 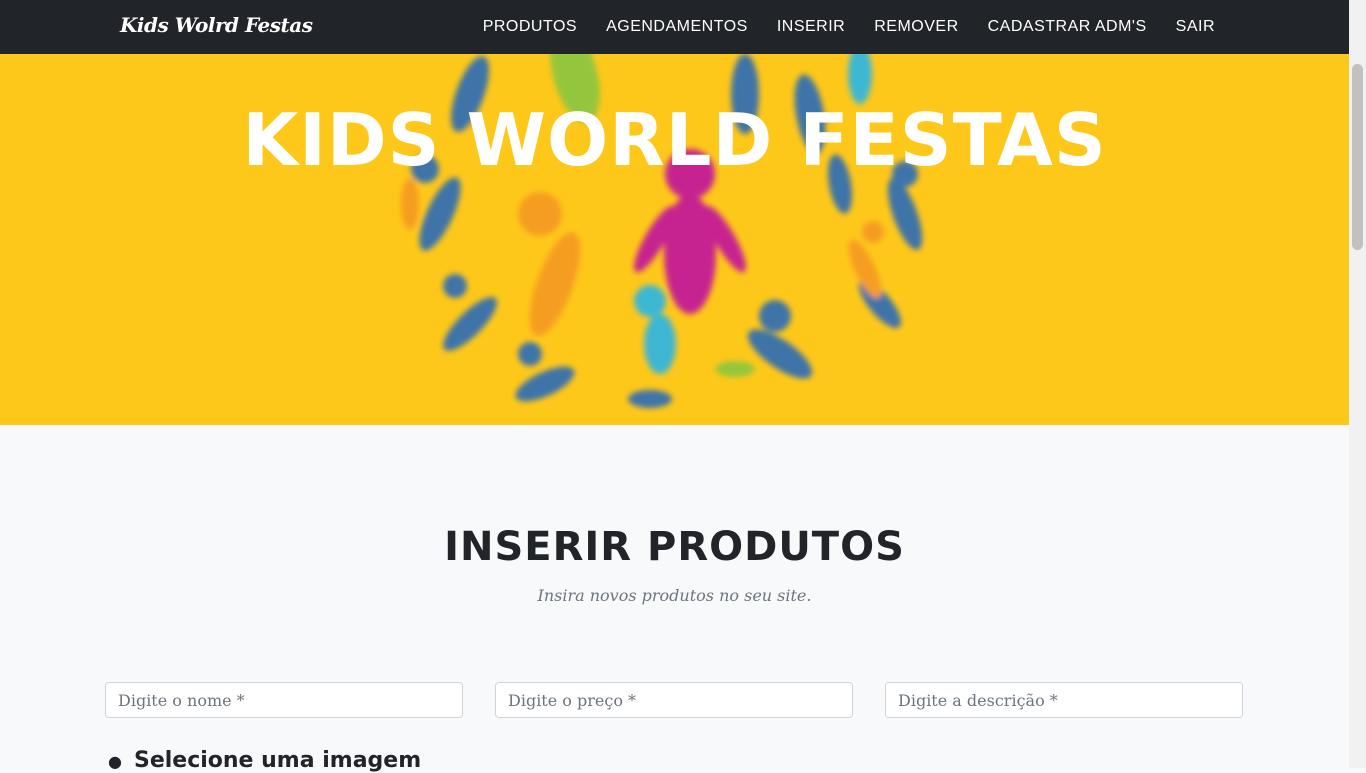 What do you see at coordinates (677, 27) in the screenshot?
I see `nav-link-agendamentos: AGENDAMENTOS` at bounding box center [677, 27].